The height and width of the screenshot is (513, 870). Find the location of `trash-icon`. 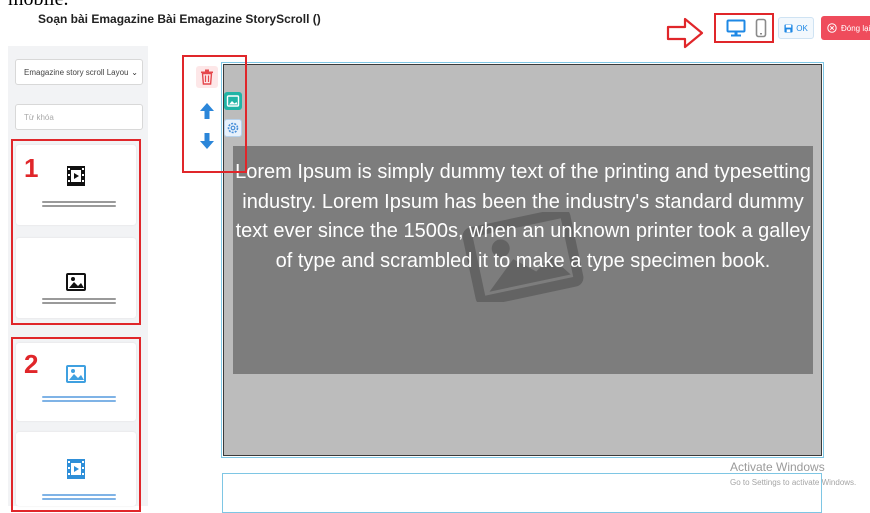

trash-icon is located at coordinates (207, 77).